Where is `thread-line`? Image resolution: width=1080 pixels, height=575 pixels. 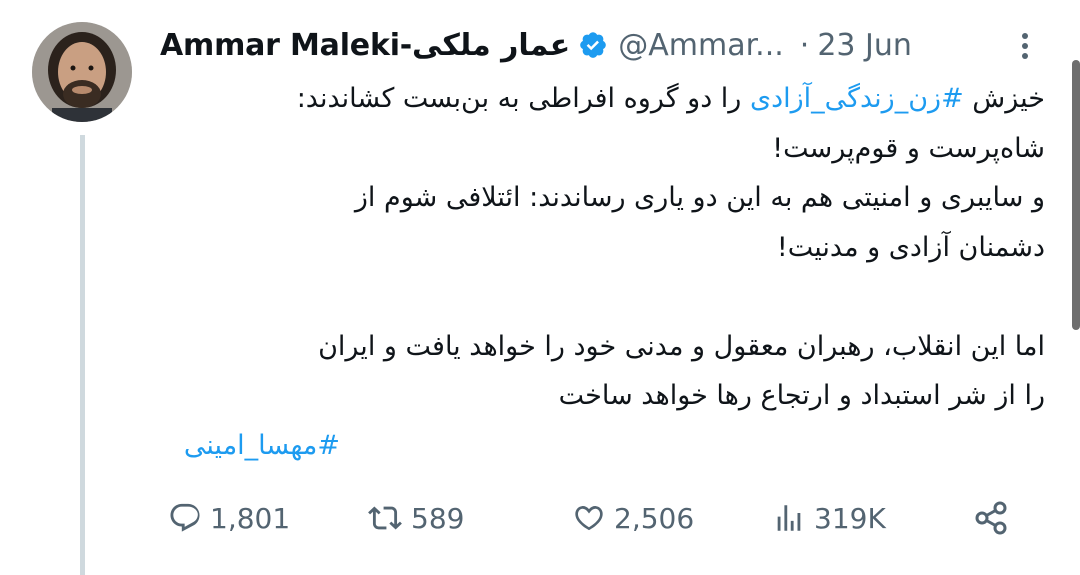
thread-line is located at coordinates (82, 355).